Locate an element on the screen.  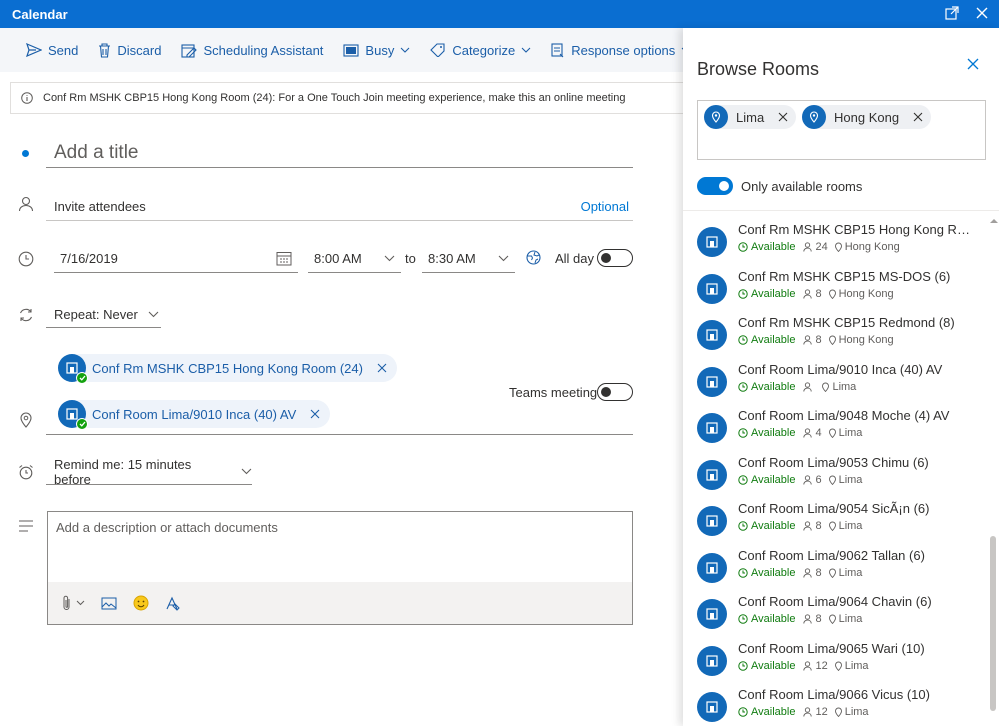
close-icon is located at coordinates (982, 13).